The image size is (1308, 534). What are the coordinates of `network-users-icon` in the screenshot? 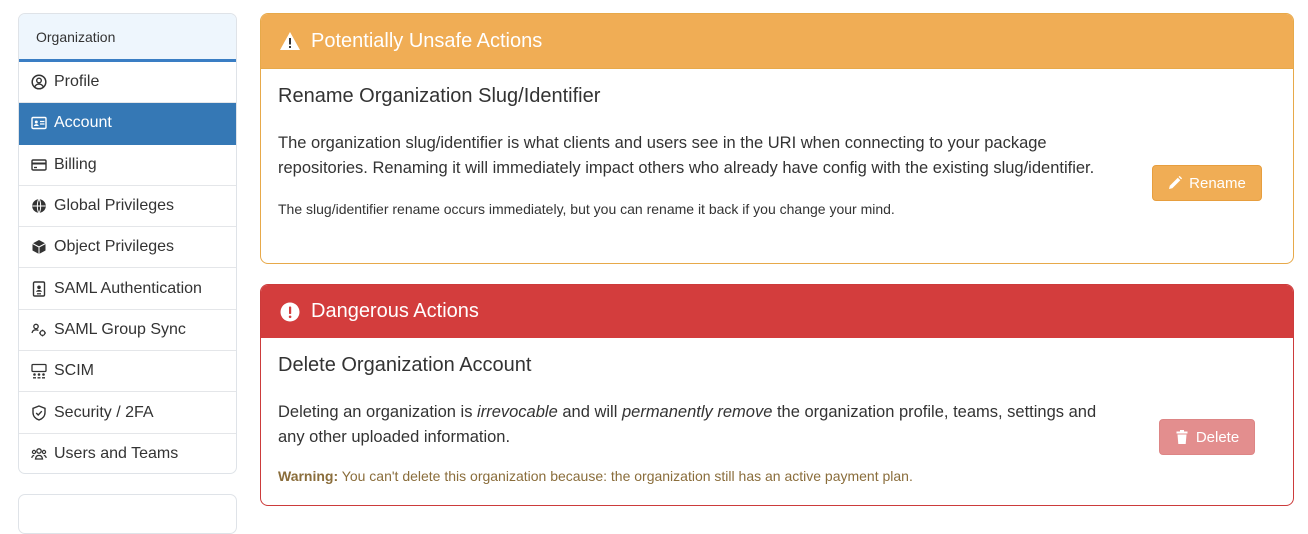 It's located at (39, 371).